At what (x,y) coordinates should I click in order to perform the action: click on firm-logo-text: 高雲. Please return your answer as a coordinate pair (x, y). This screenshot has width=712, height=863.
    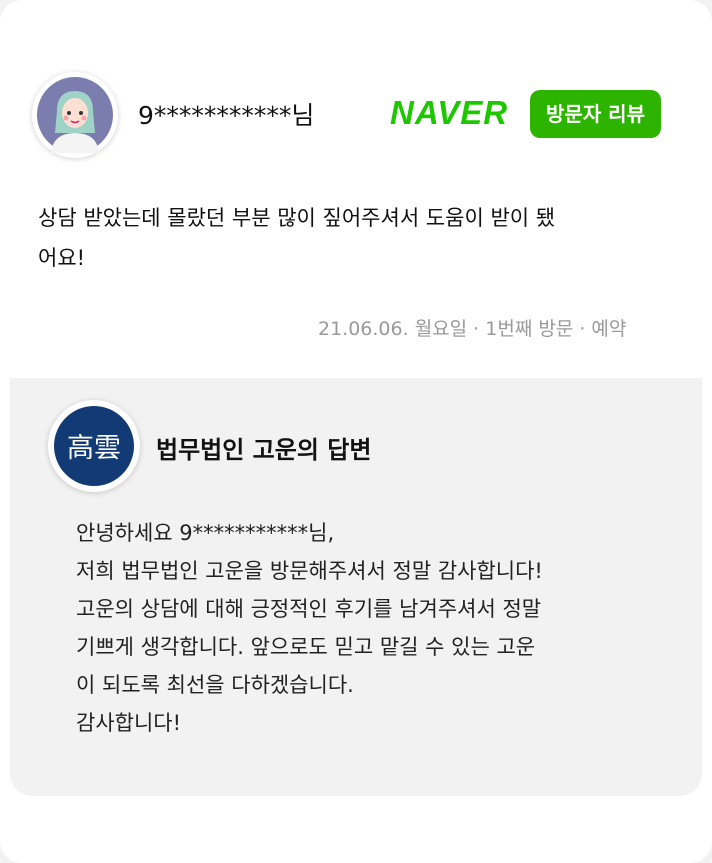
    Looking at the image, I should click on (94, 448).